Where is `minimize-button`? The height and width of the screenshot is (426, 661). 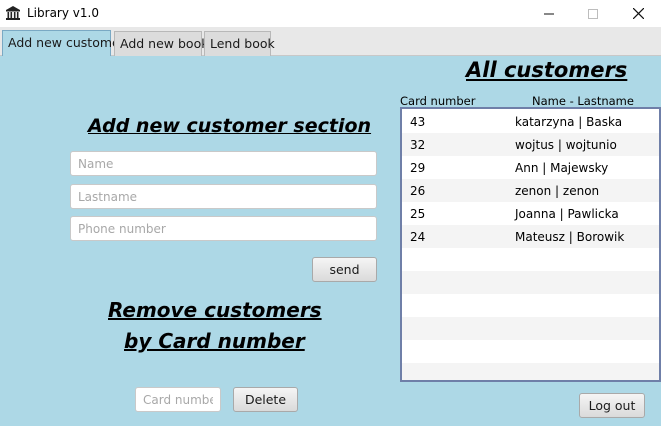
minimize-button is located at coordinates (549, 13).